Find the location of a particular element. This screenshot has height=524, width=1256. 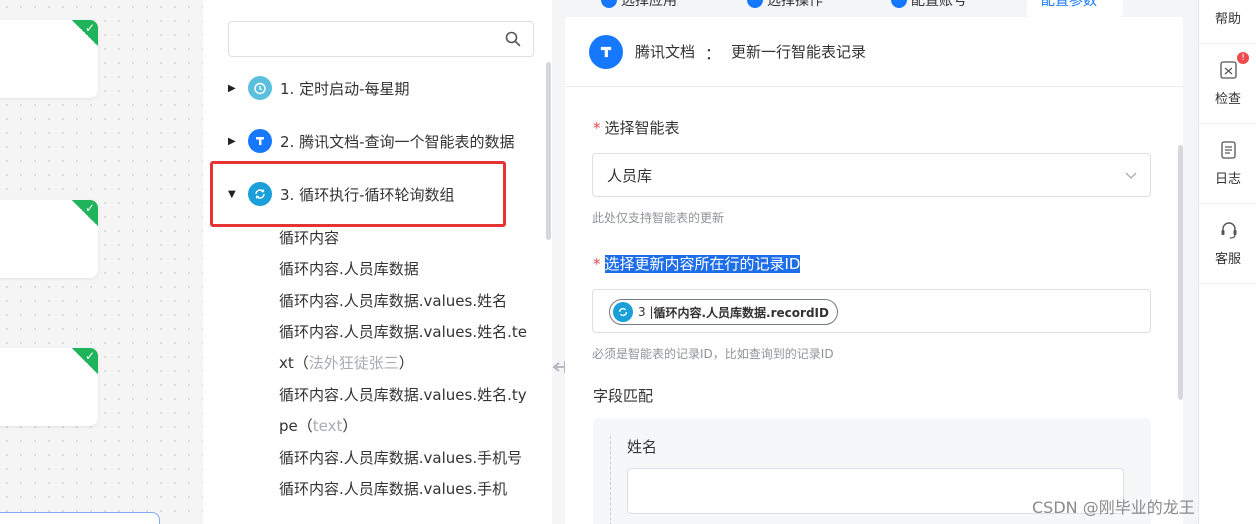

variable-chip: 3 | 循环内容.人员库数据.recordID is located at coordinates (723, 312).